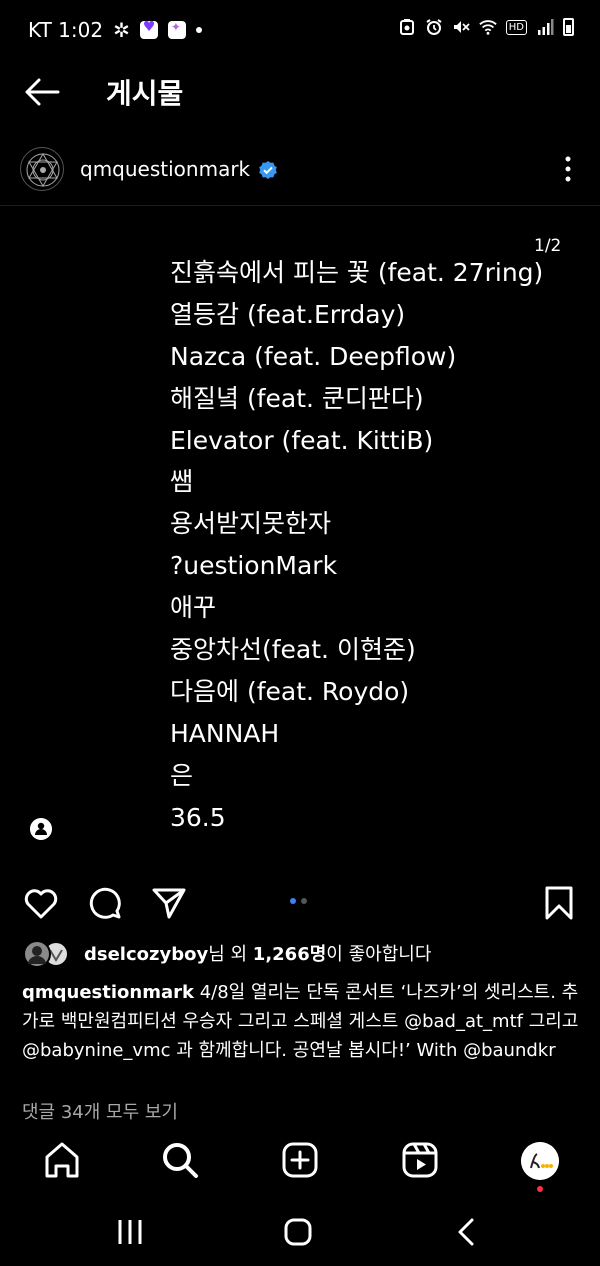  Describe the element at coordinates (41, 829) in the screenshot. I see `tagged-users-icon` at that location.